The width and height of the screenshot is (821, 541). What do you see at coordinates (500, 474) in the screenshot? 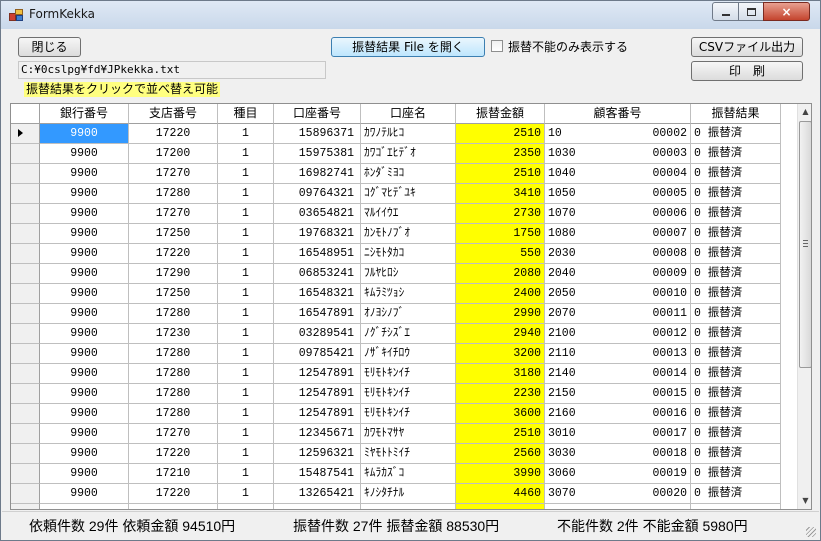
I see `cell-amount: 3990` at bounding box center [500, 474].